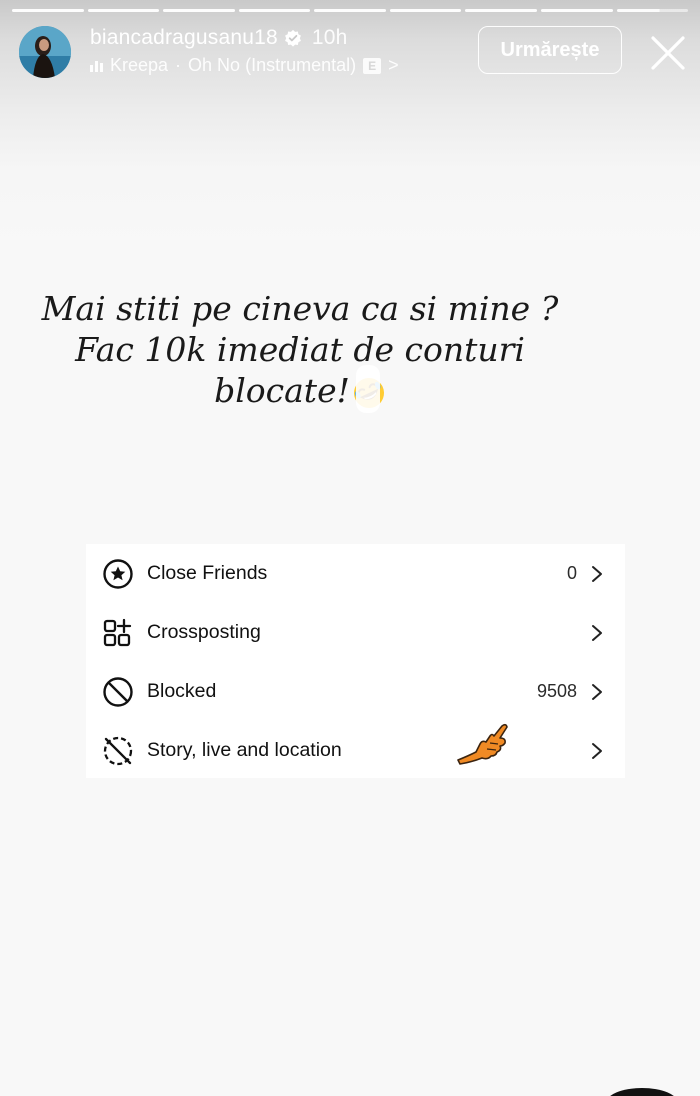  I want to click on story-header-user: biancadragusanu18 10h, so click(219, 38).